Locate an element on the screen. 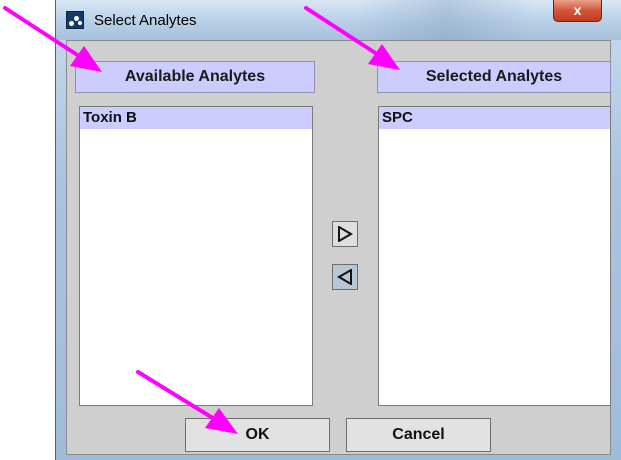 The height and width of the screenshot is (460, 621). cancel-button-label: Cancel is located at coordinates (418, 434).